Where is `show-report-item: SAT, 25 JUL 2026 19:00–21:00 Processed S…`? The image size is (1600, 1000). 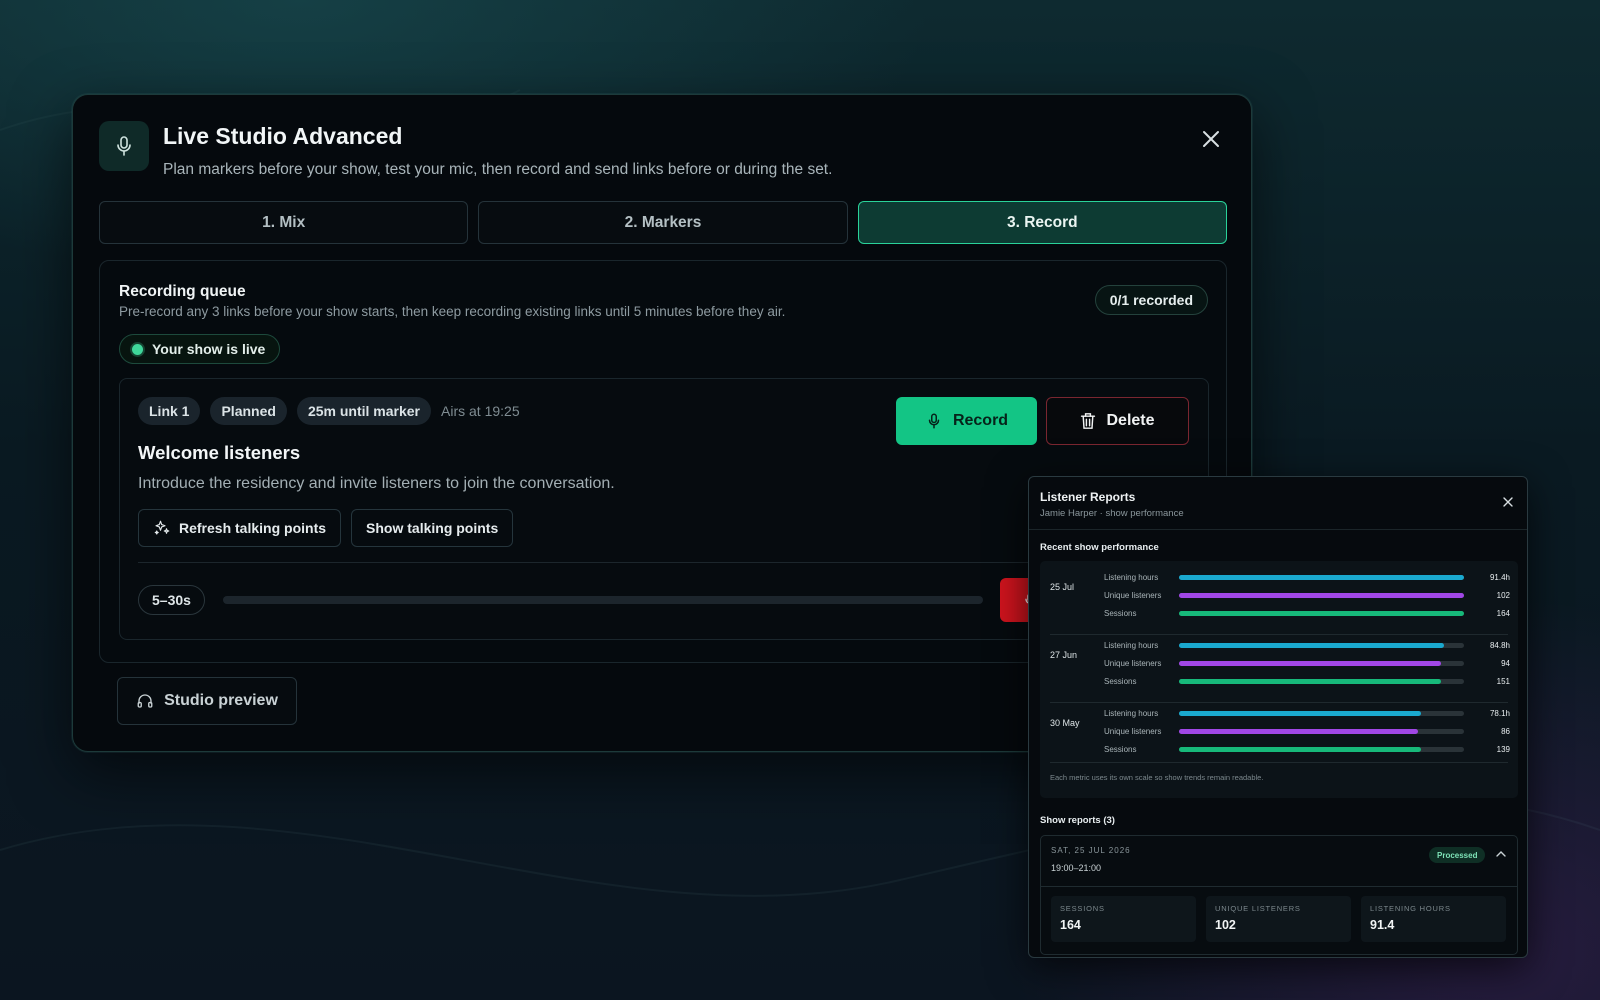 show-report-item: SAT, 25 JUL 2026 19:00–21:00 Processed S… is located at coordinates (1279, 895).